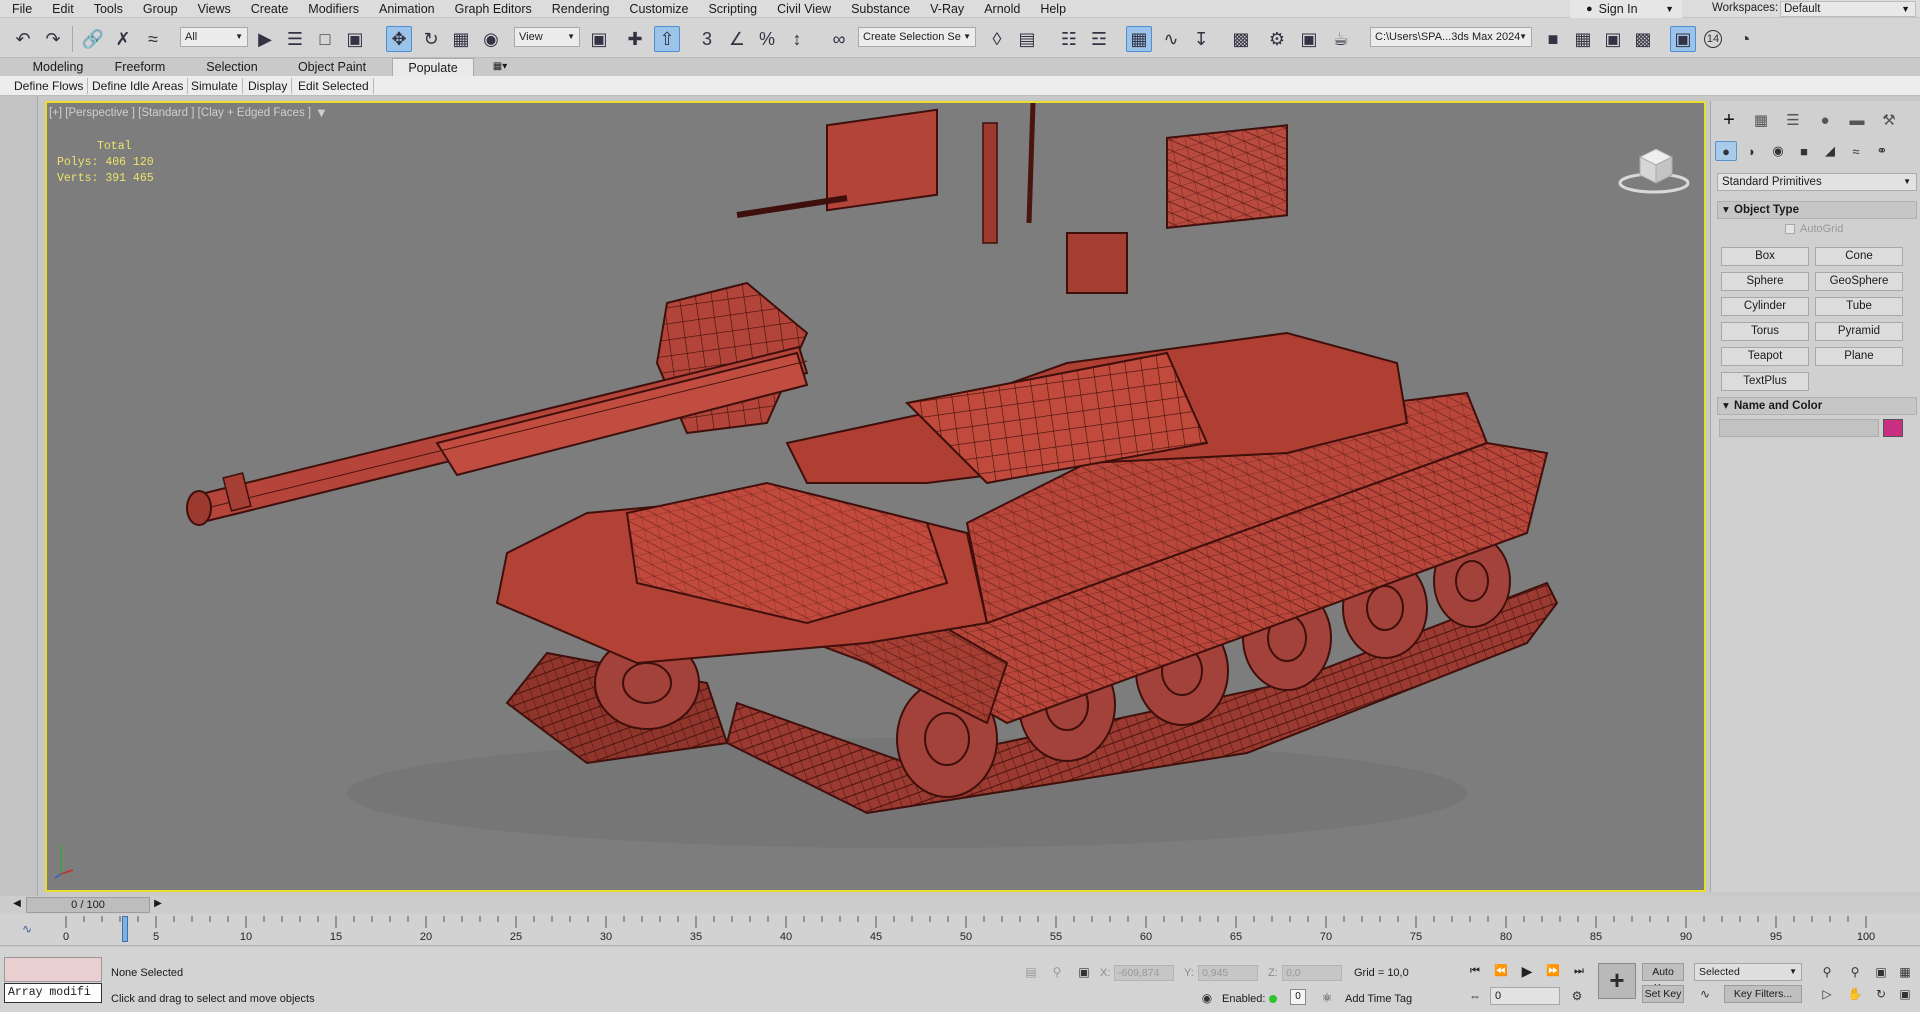  Describe the element at coordinates (1002, 9) in the screenshot. I see `menu-arnold: Arnold` at that location.